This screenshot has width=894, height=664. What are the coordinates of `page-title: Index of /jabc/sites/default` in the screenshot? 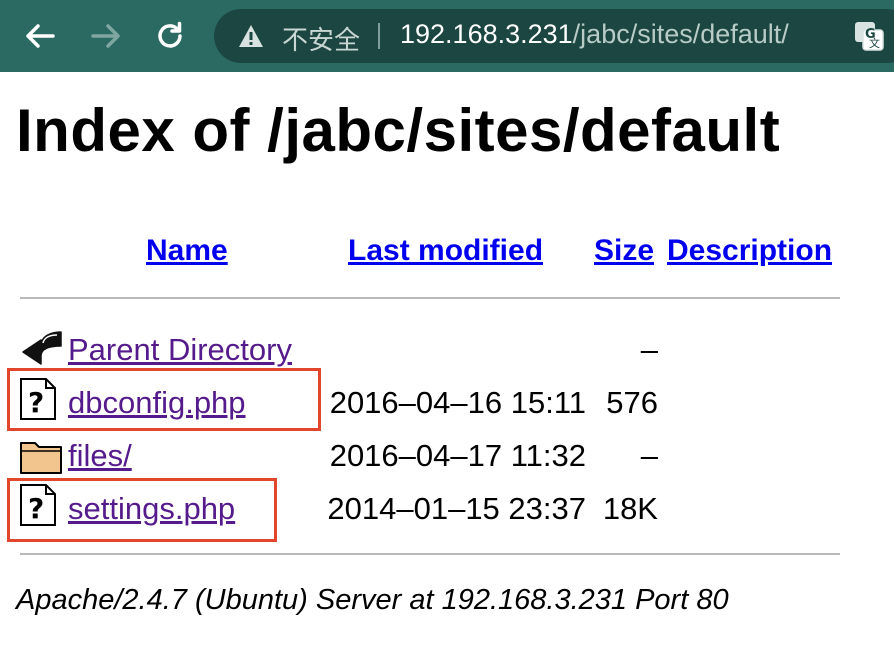 It's located at (398, 130).